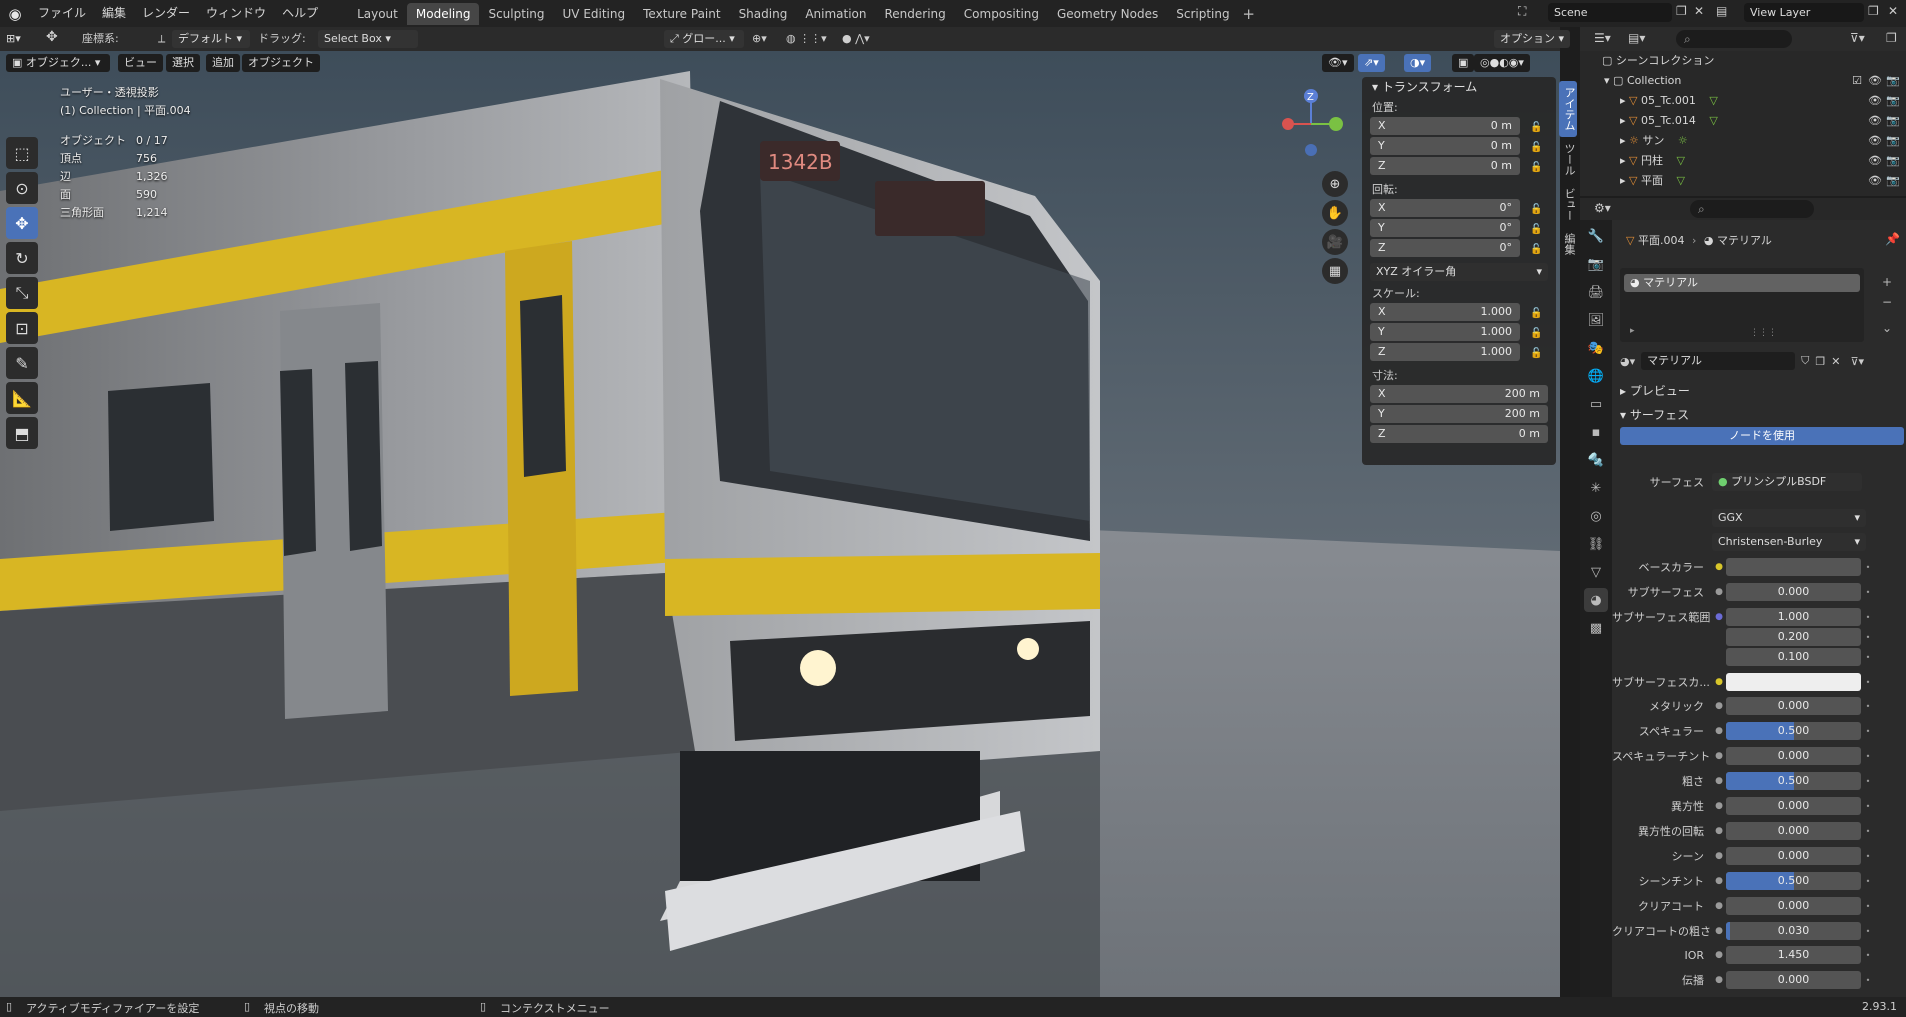 This screenshot has height=1017, width=1906. What do you see at coordinates (1418, 63) in the screenshot?
I see `overlay-toggle-icon: ◑▾` at bounding box center [1418, 63].